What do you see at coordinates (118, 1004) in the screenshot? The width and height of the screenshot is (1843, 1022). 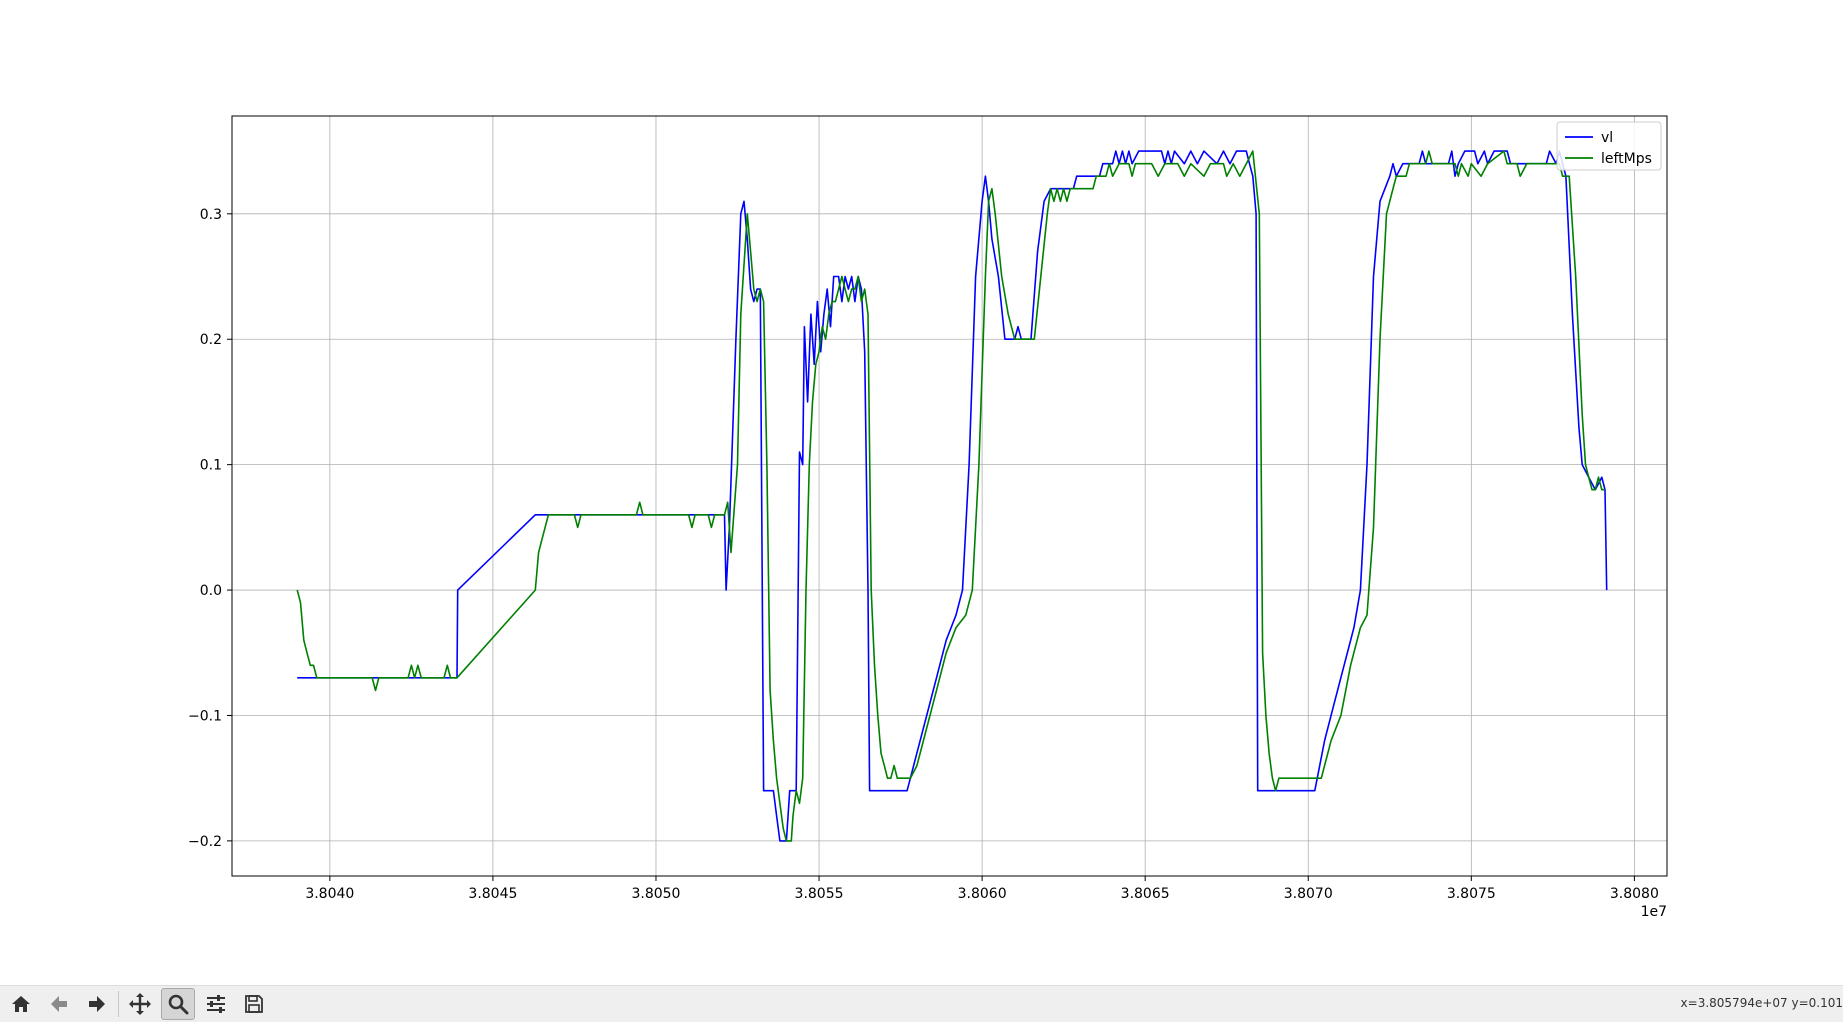 I see `toolbar-separator` at bounding box center [118, 1004].